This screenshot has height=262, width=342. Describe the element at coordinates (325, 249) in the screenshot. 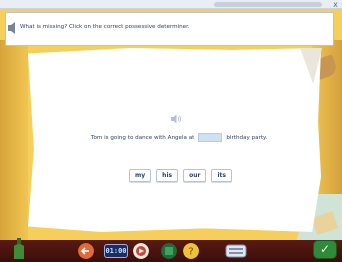

I see `confirm-button: ✓` at that location.